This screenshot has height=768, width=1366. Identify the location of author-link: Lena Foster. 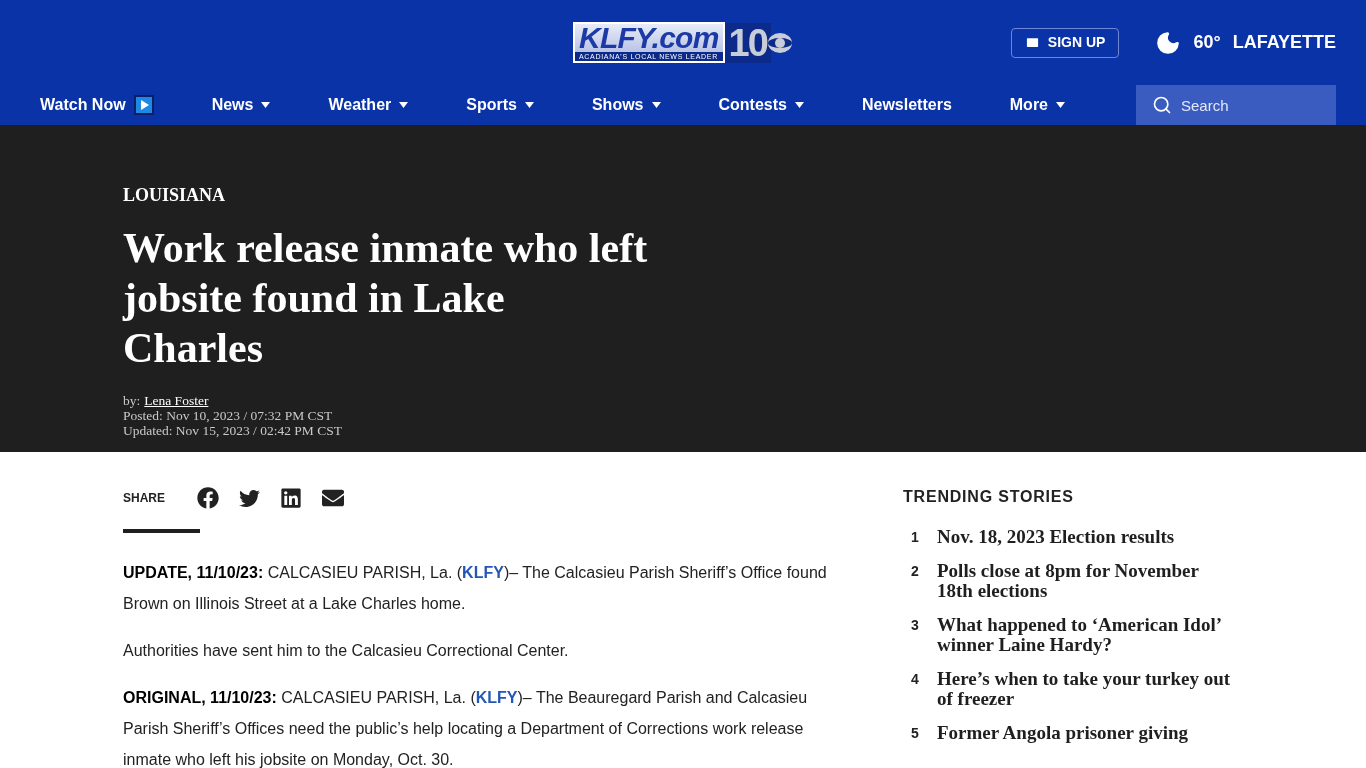
(176, 400).